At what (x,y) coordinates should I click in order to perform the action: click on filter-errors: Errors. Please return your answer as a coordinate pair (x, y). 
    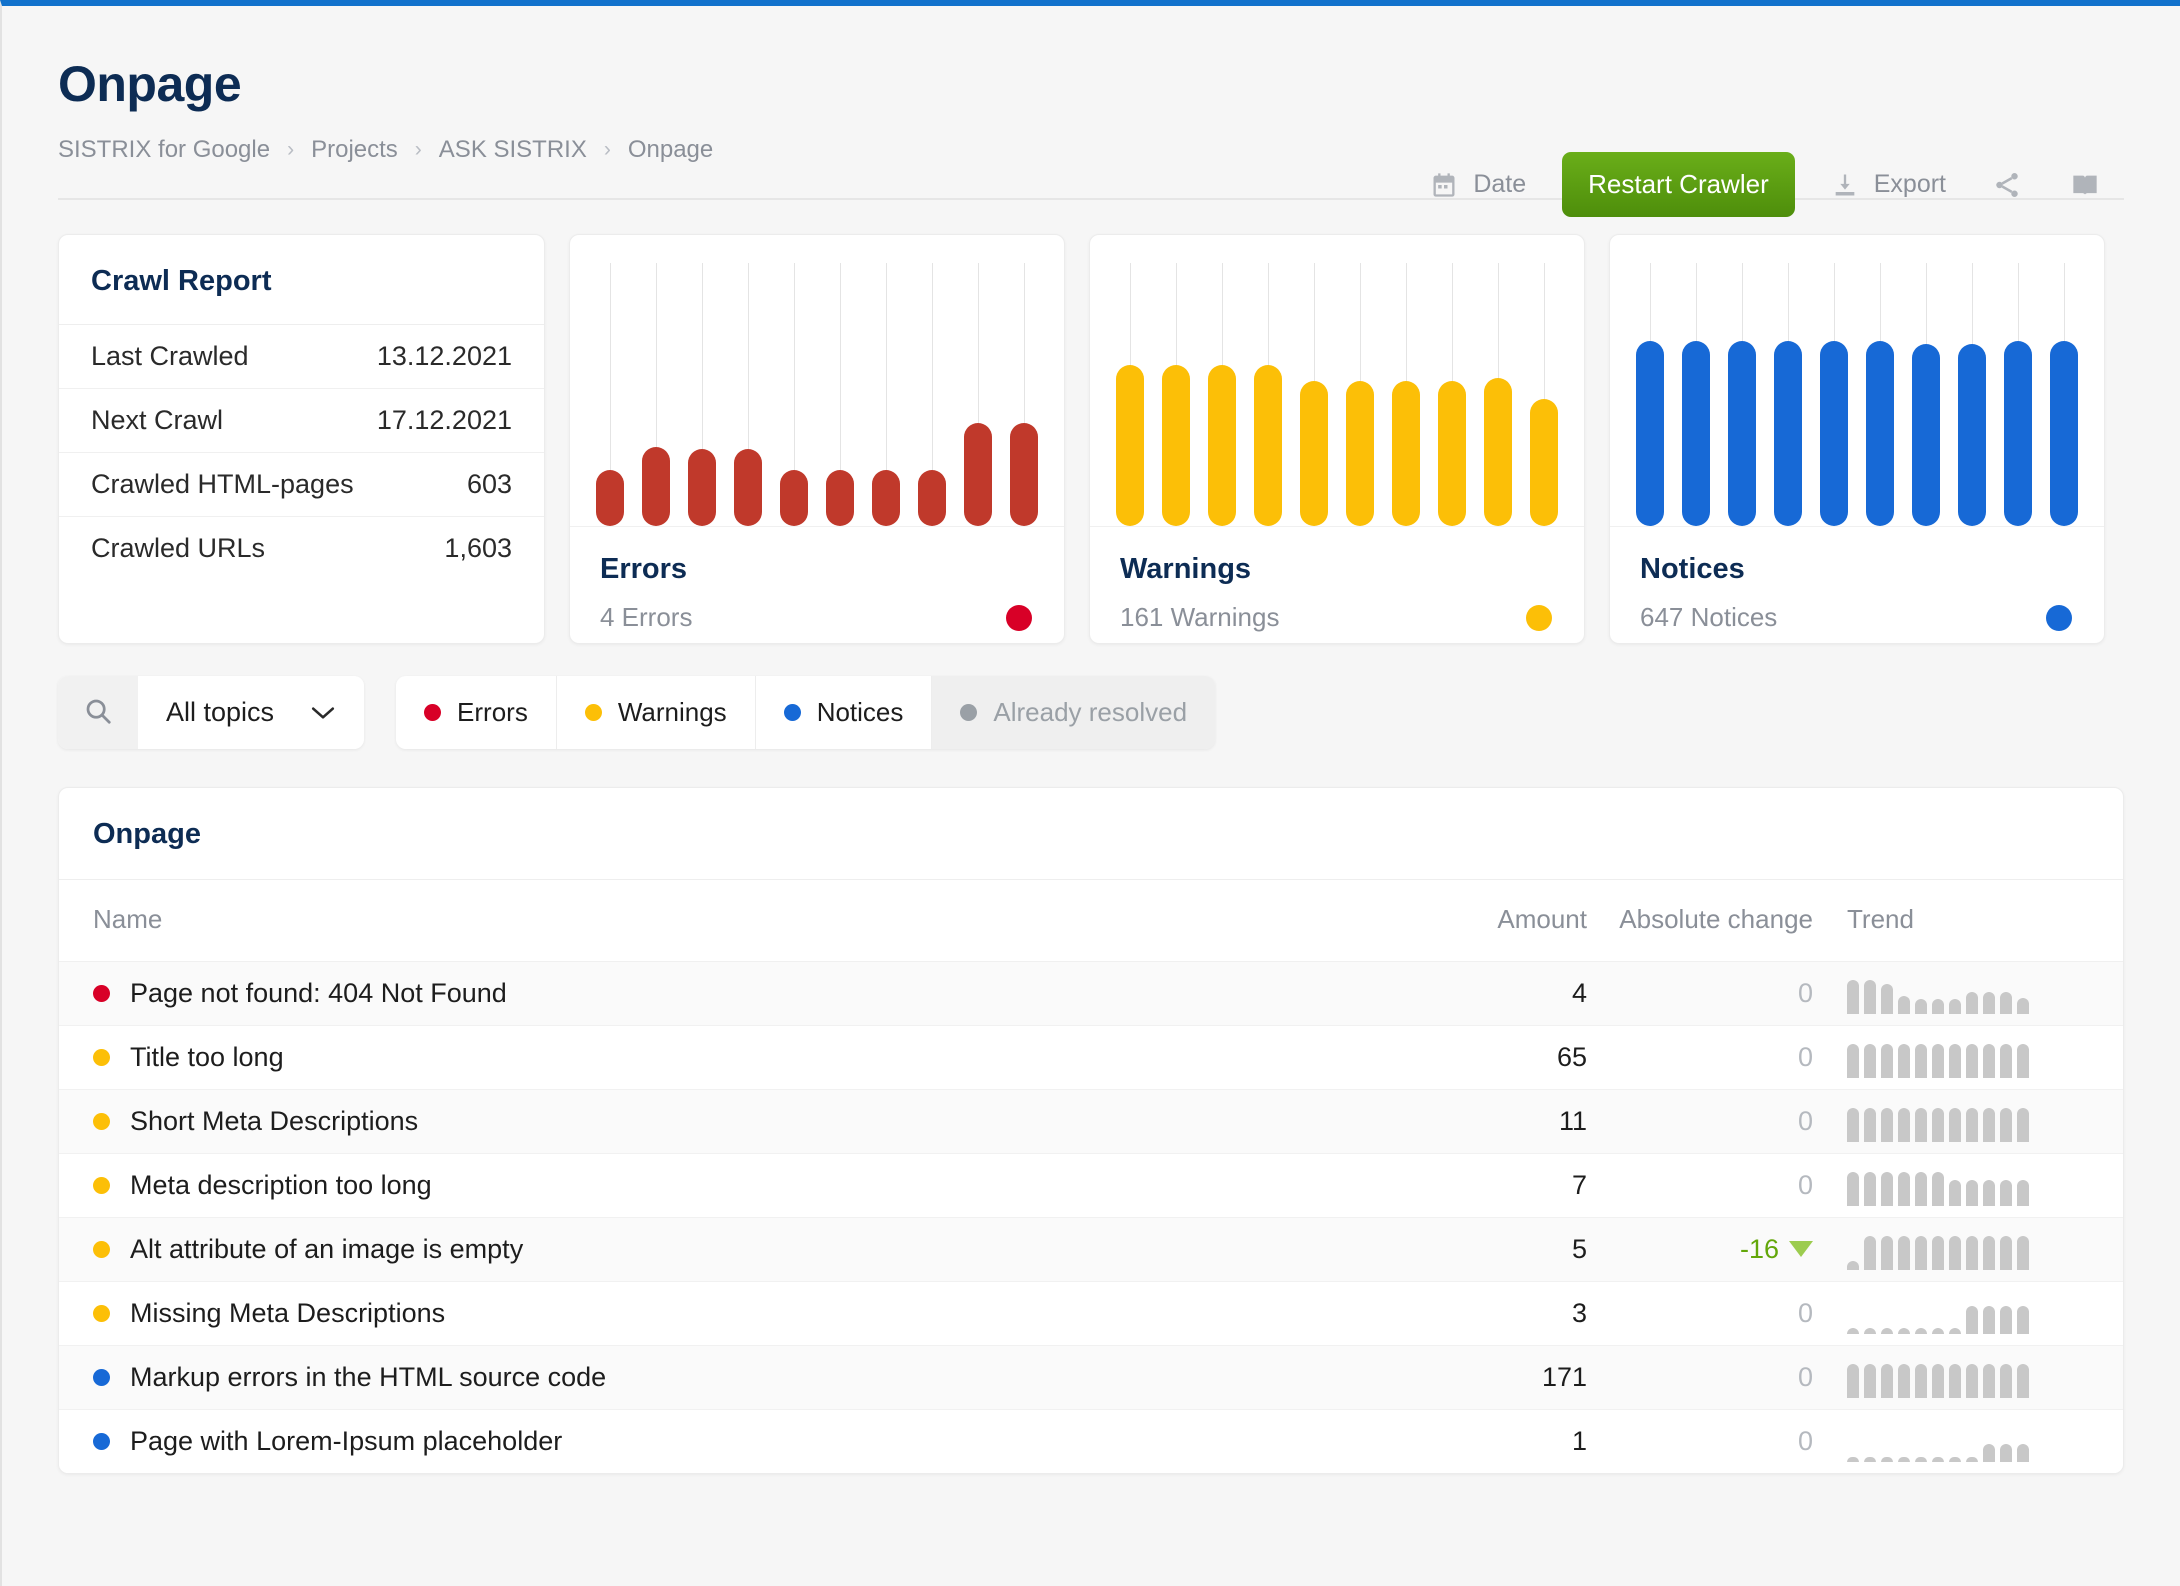
    Looking at the image, I should click on (476, 712).